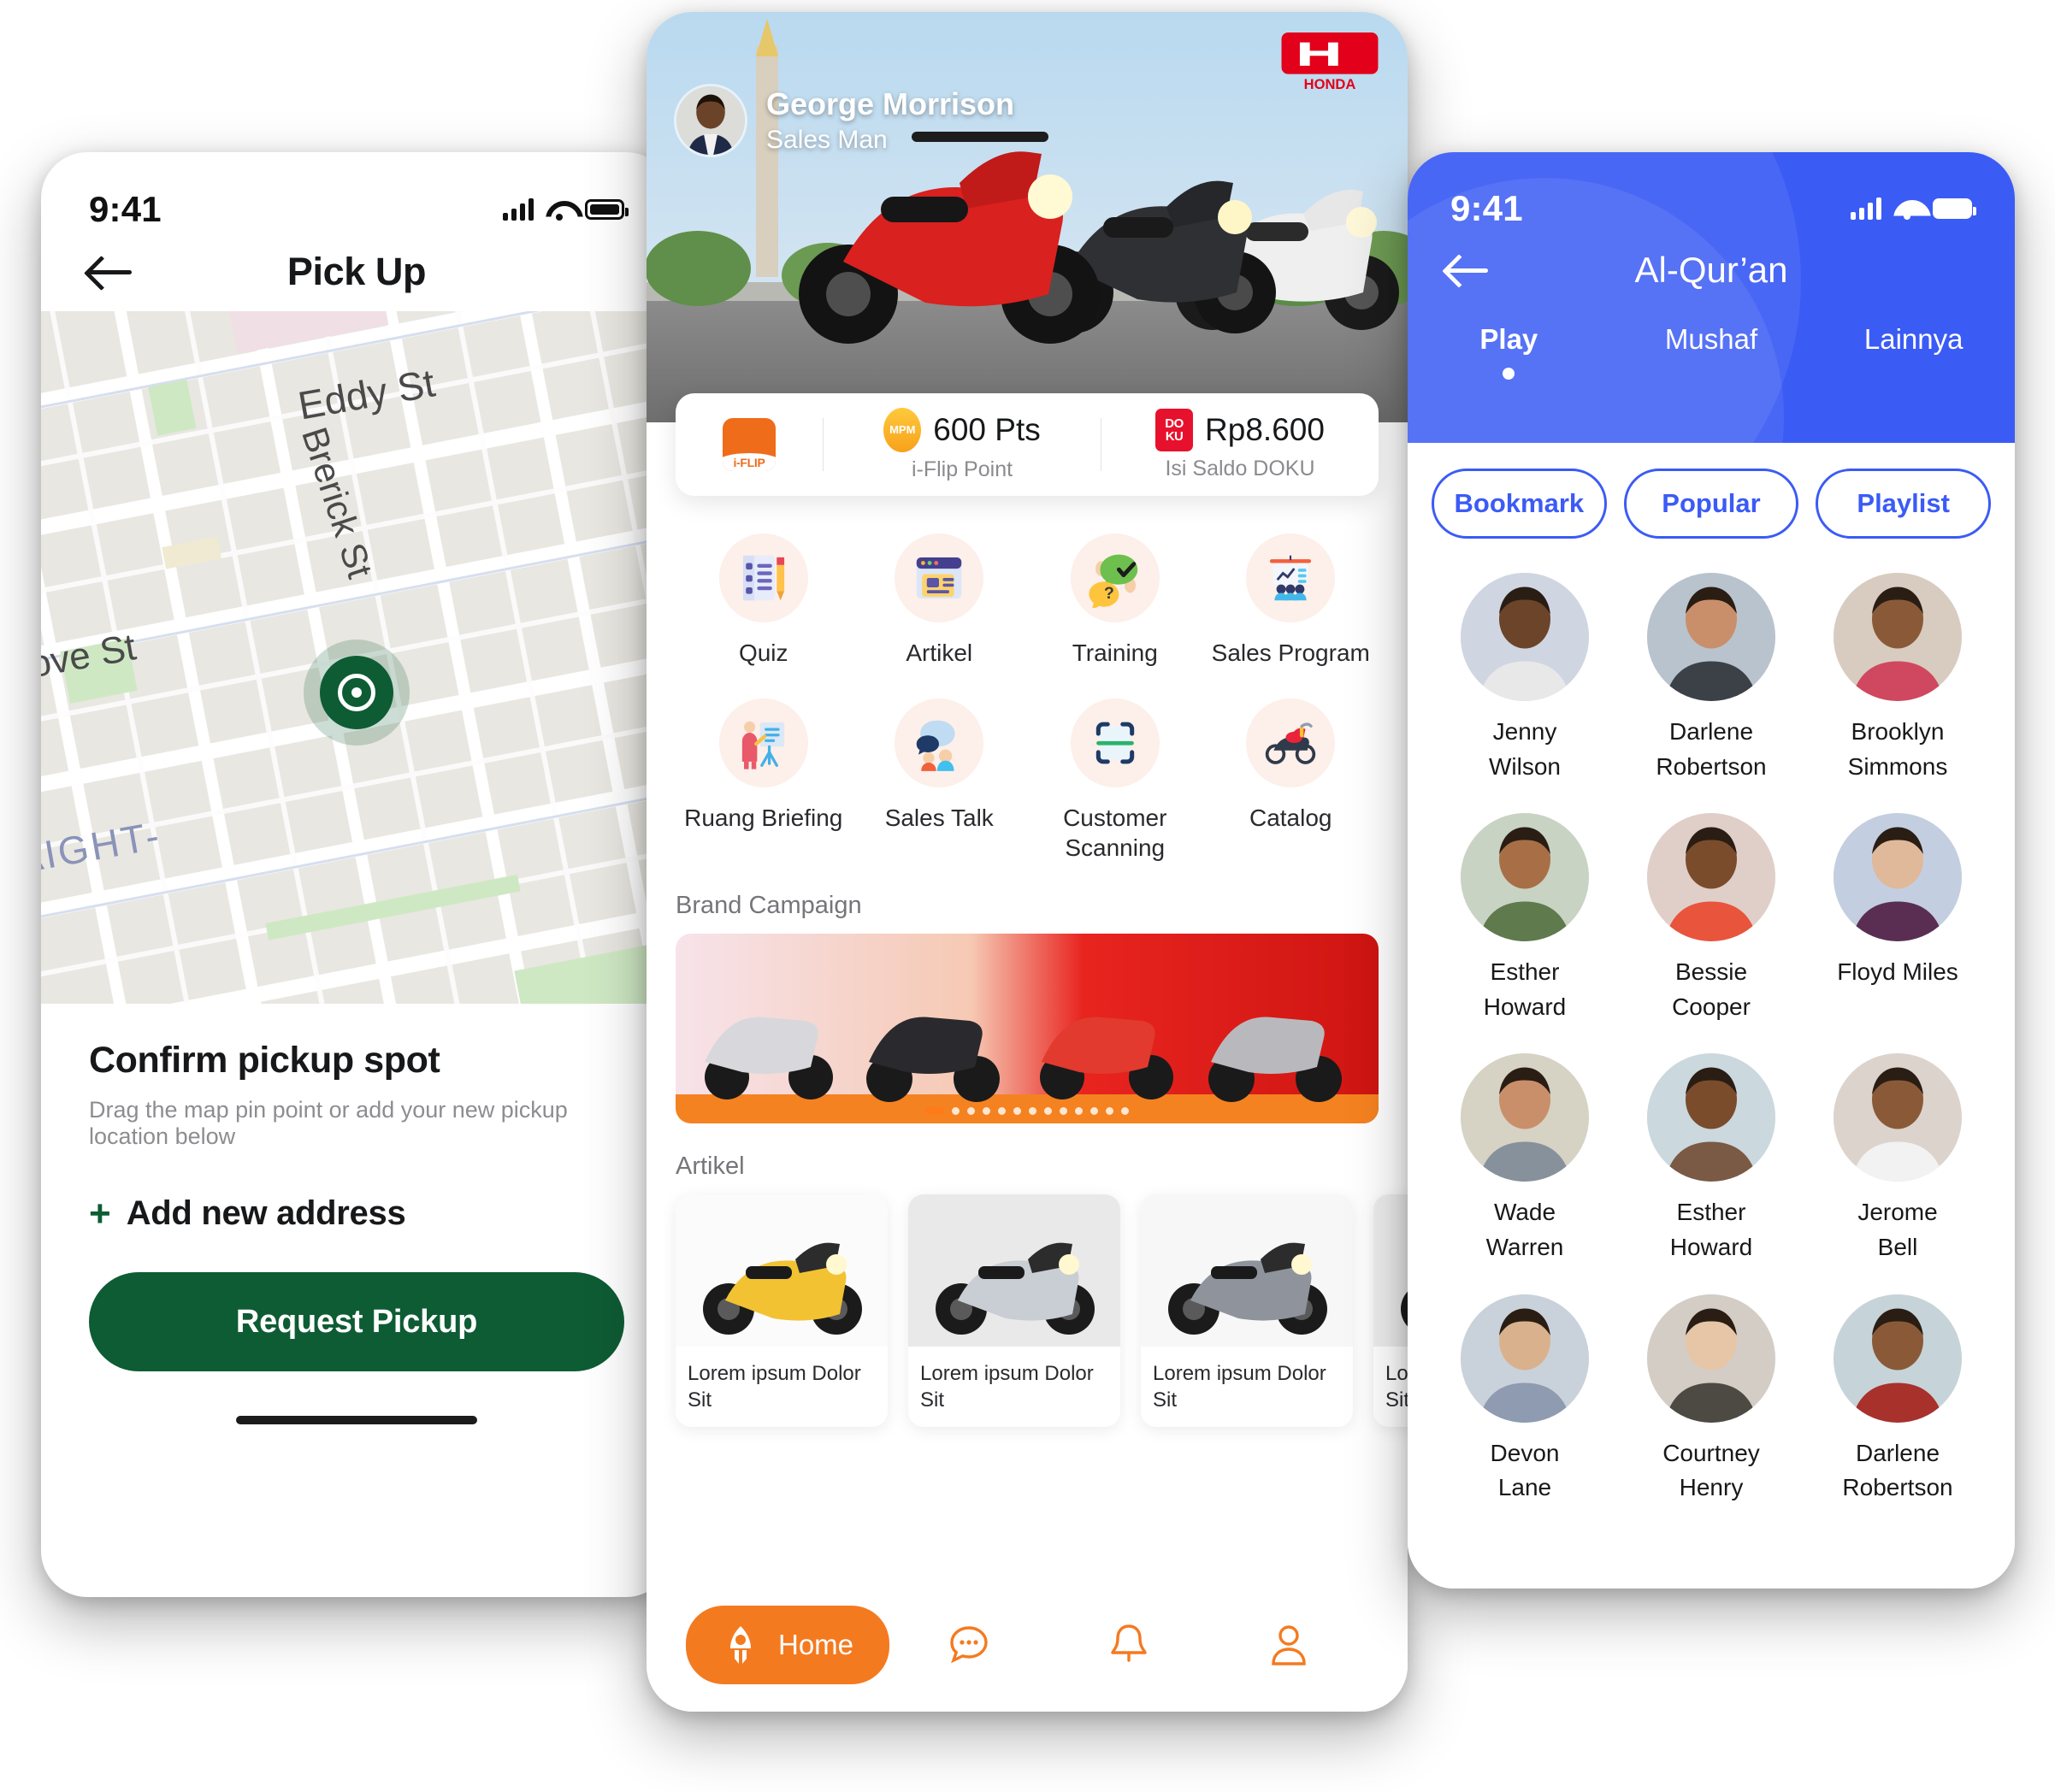 The height and width of the screenshot is (1792, 2055). Describe the element at coordinates (1897, 679) in the screenshot. I see `person-card: Brooklyn Simmons` at that location.